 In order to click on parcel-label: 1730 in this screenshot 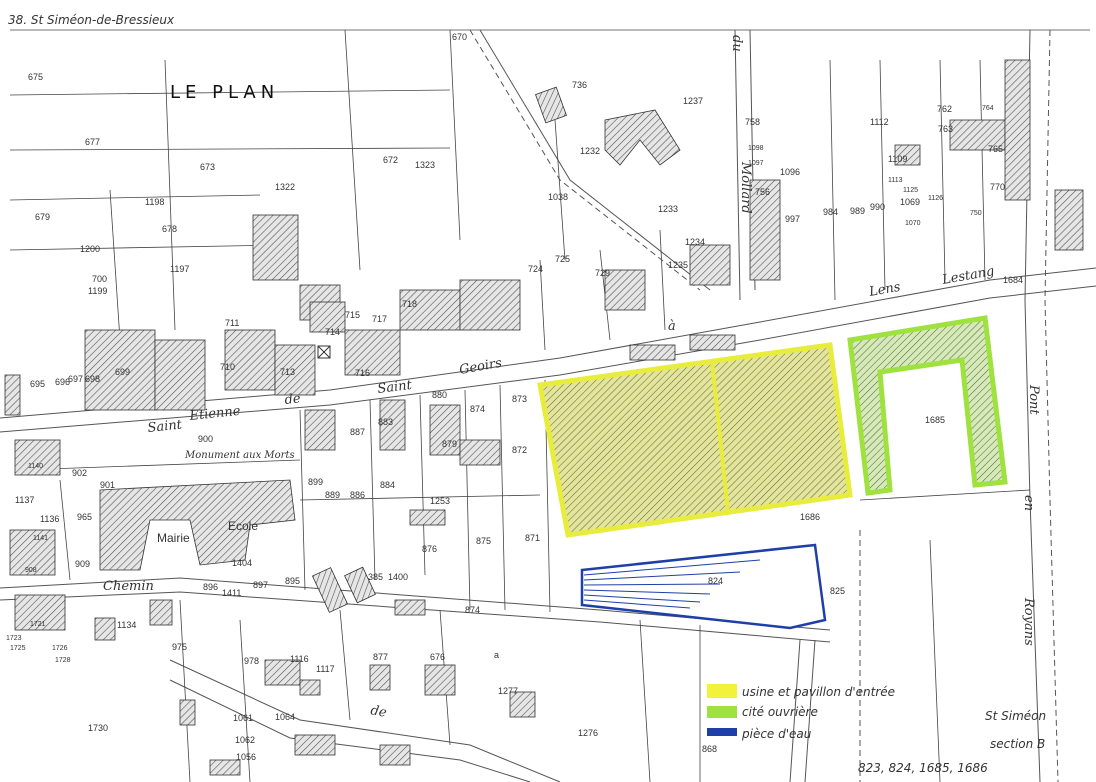, I will do `click(98, 728)`.